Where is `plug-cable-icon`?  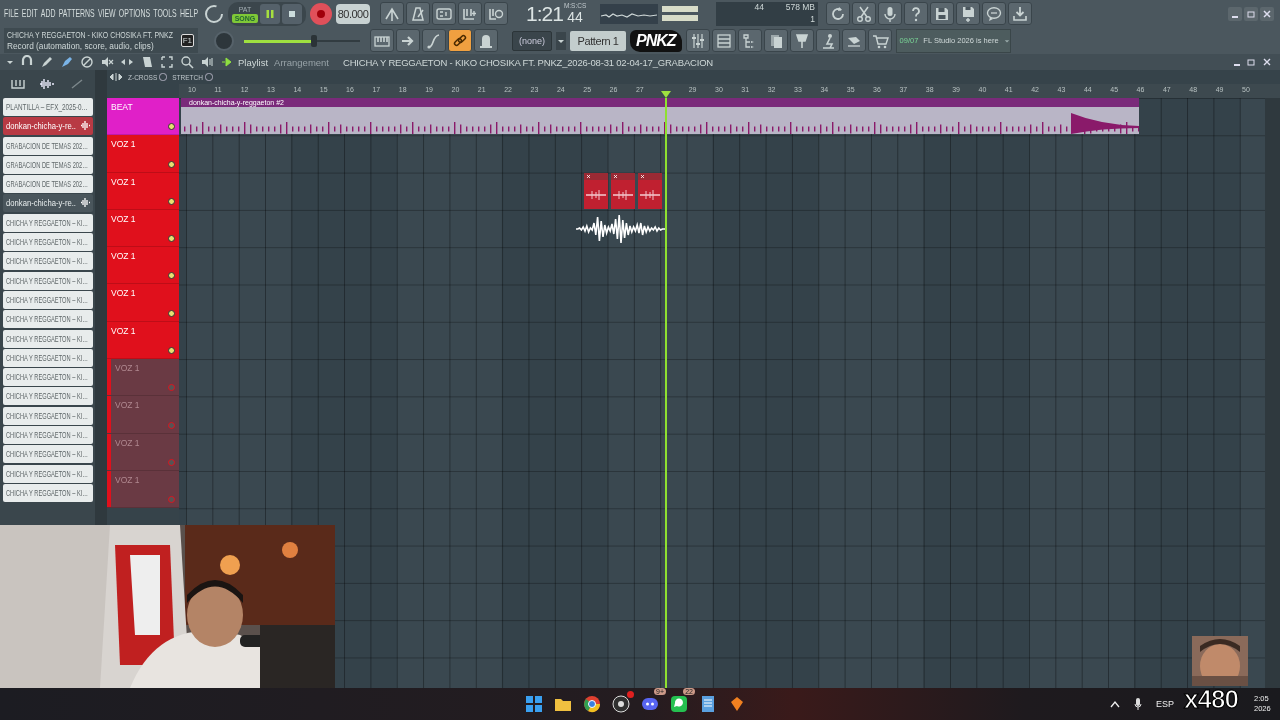 plug-cable-icon is located at coordinates (76, 84).